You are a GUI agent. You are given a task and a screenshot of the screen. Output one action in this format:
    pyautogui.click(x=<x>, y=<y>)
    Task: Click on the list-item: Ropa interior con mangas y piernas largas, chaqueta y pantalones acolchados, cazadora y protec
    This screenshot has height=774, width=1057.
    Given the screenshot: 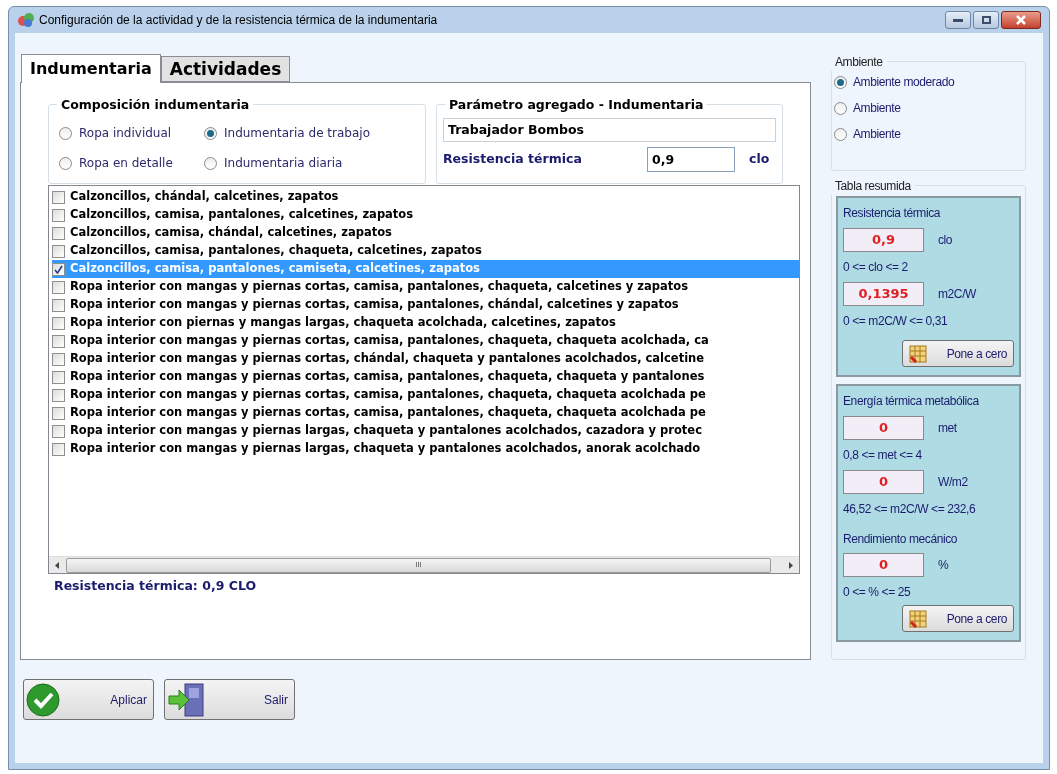 What is the action you would take?
    pyautogui.click(x=425, y=431)
    